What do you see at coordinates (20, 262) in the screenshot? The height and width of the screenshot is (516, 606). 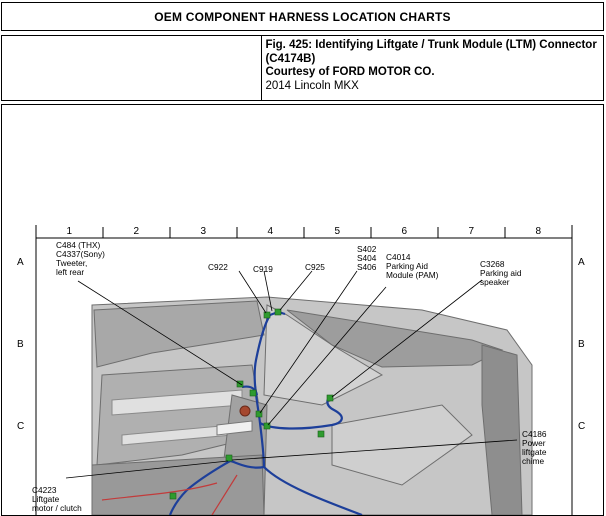 I see `grid-row-label-left: A` at bounding box center [20, 262].